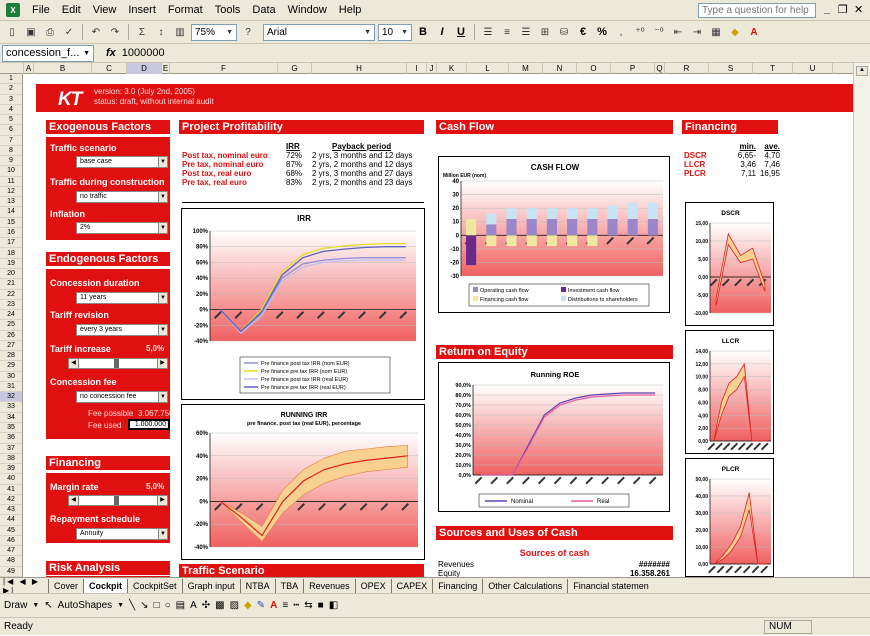 The height and width of the screenshot is (636, 870). Describe the element at coordinates (144, 68) in the screenshot. I see `column-header: D` at that location.